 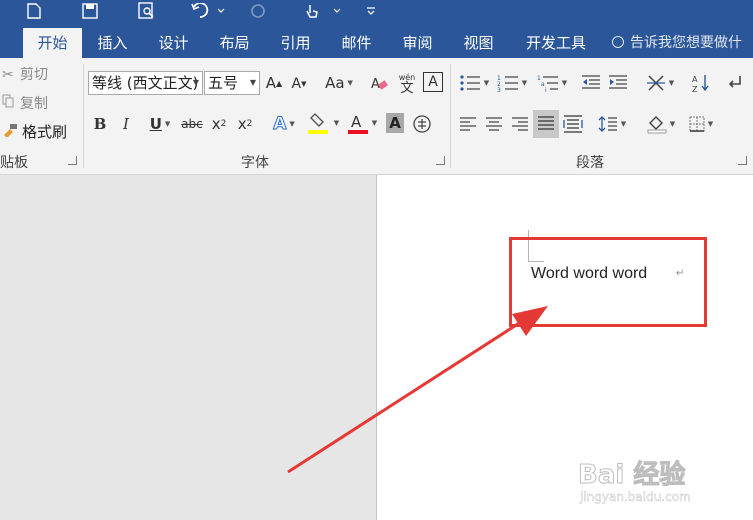 I want to click on annotation-arrow, so click(x=417, y=390).